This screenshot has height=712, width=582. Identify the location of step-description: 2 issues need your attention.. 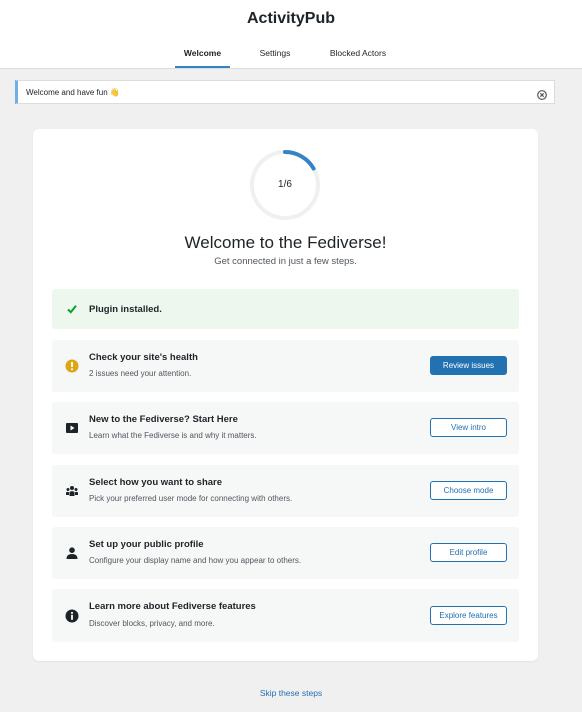
(140, 373).